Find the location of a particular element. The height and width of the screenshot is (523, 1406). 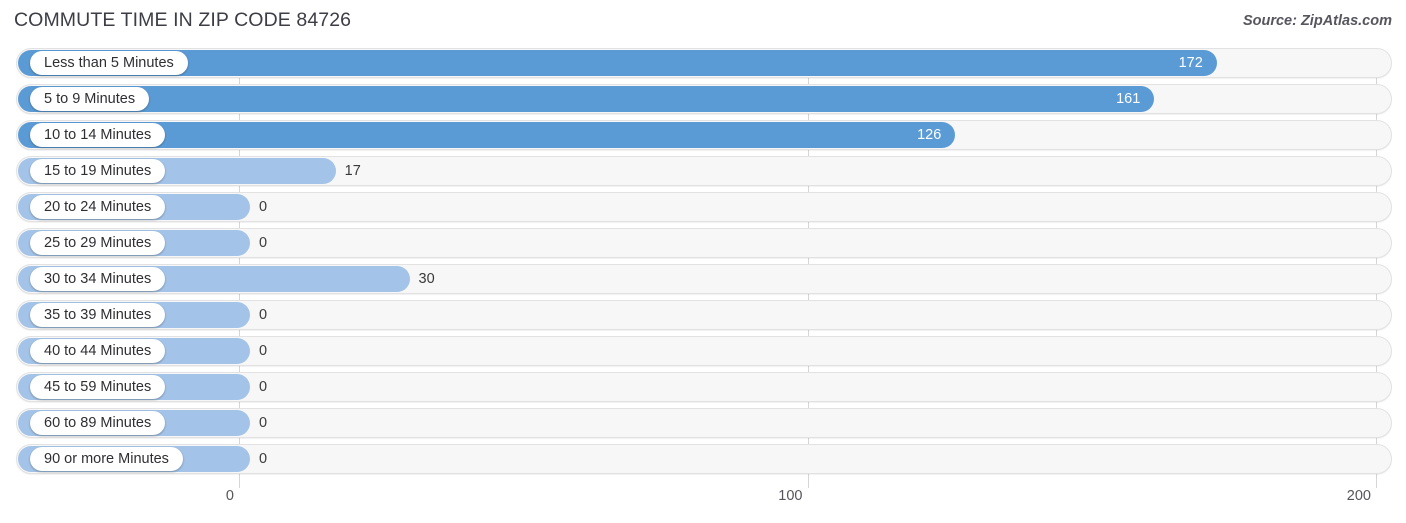

category-label: Less than 5 Minutes is located at coordinates (109, 63).